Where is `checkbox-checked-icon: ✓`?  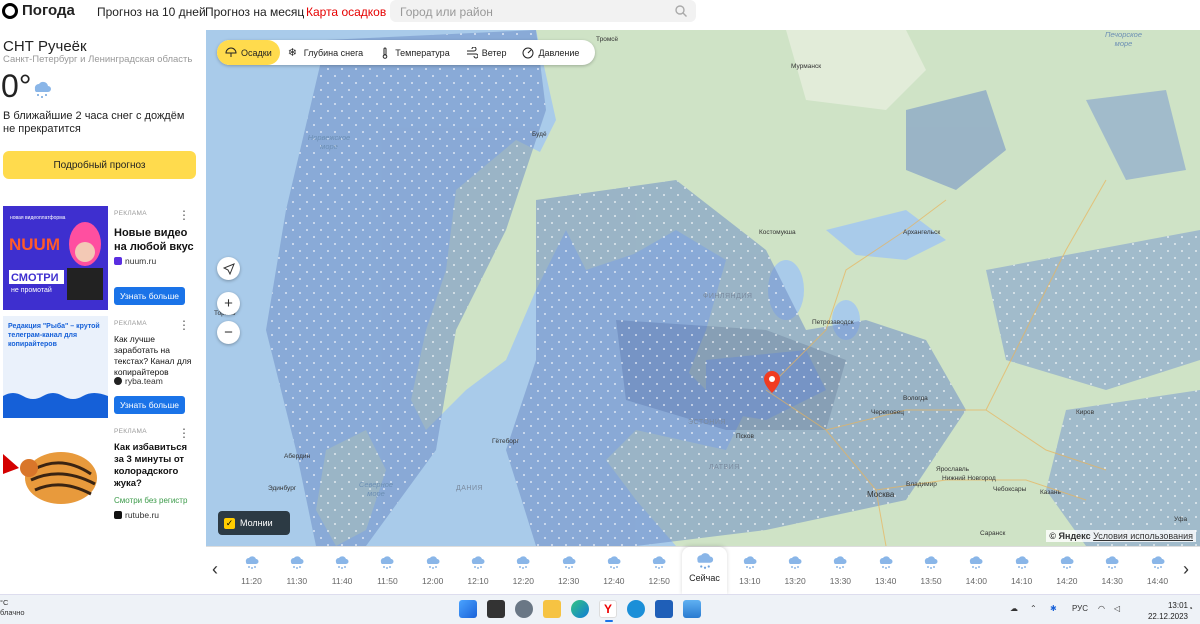
checkbox-checked-icon: ✓ is located at coordinates (229, 523).